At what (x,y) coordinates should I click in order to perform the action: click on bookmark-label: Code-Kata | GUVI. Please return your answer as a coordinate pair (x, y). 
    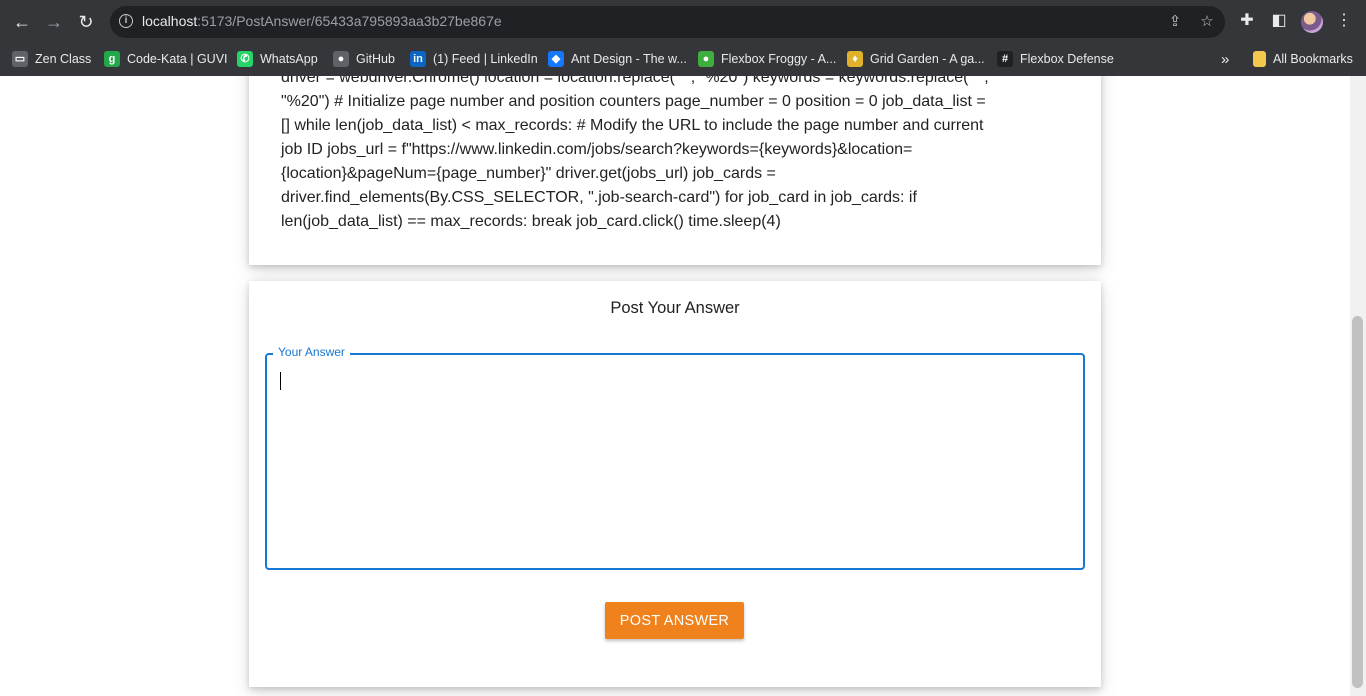
    Looking at the image, I should click on (177, 59).